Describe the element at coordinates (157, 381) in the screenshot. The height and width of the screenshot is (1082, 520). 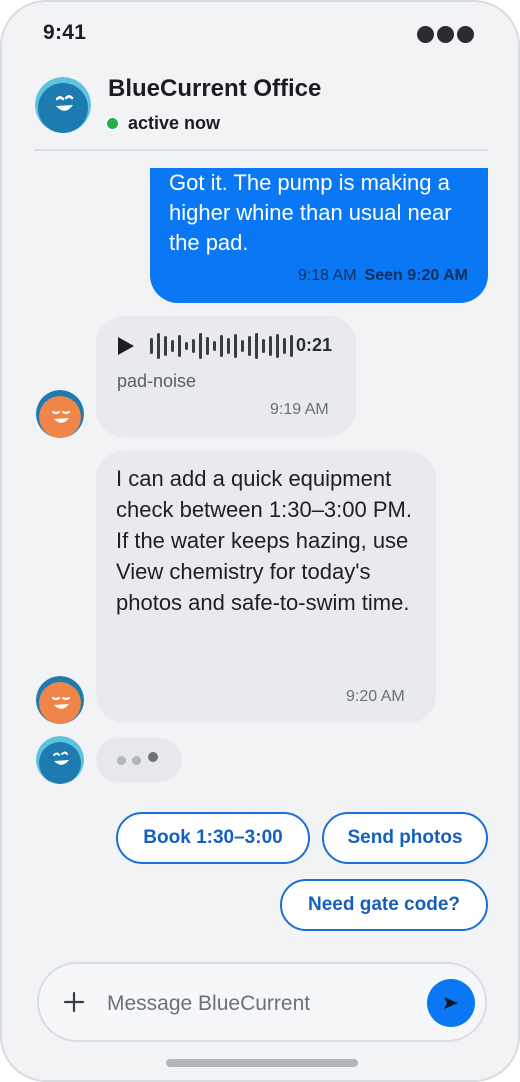
I see `voice-file-label: pad-noise` at that location.